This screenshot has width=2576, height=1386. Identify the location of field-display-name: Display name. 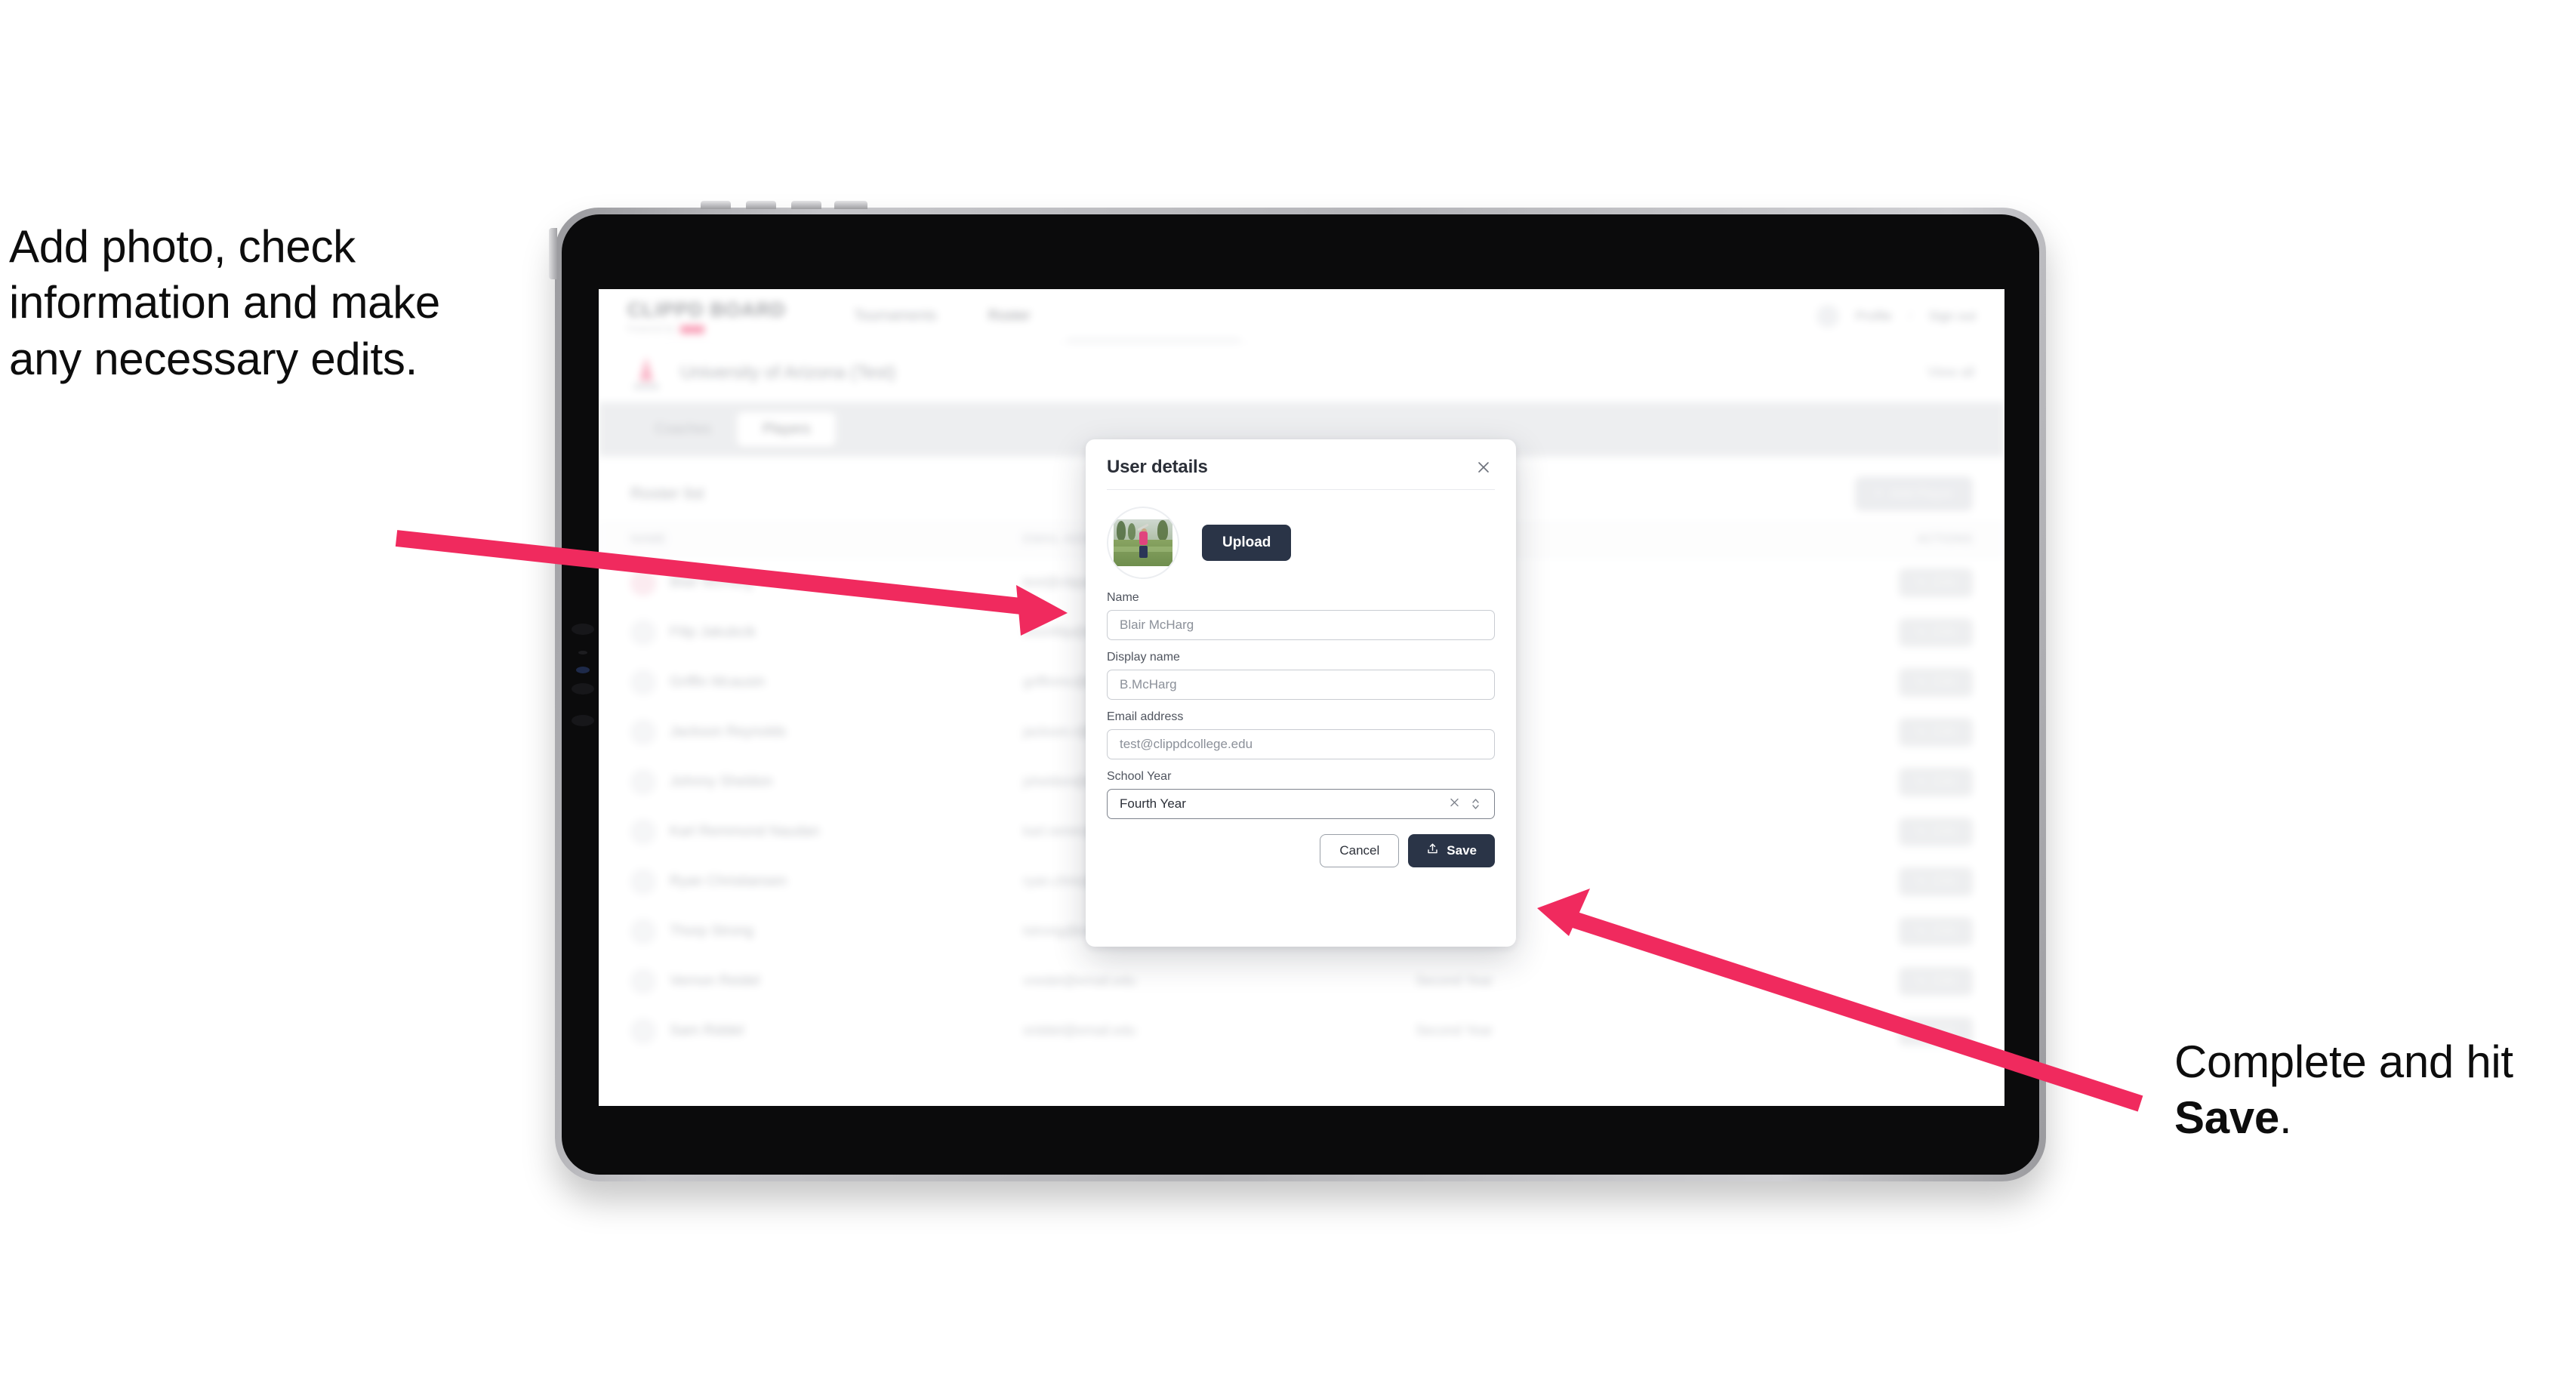
(1301, 675).